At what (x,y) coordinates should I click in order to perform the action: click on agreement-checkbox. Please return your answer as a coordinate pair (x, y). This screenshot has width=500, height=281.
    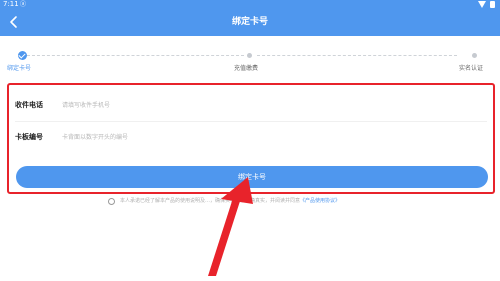
    Looking at the image, I should click on (111, 201).